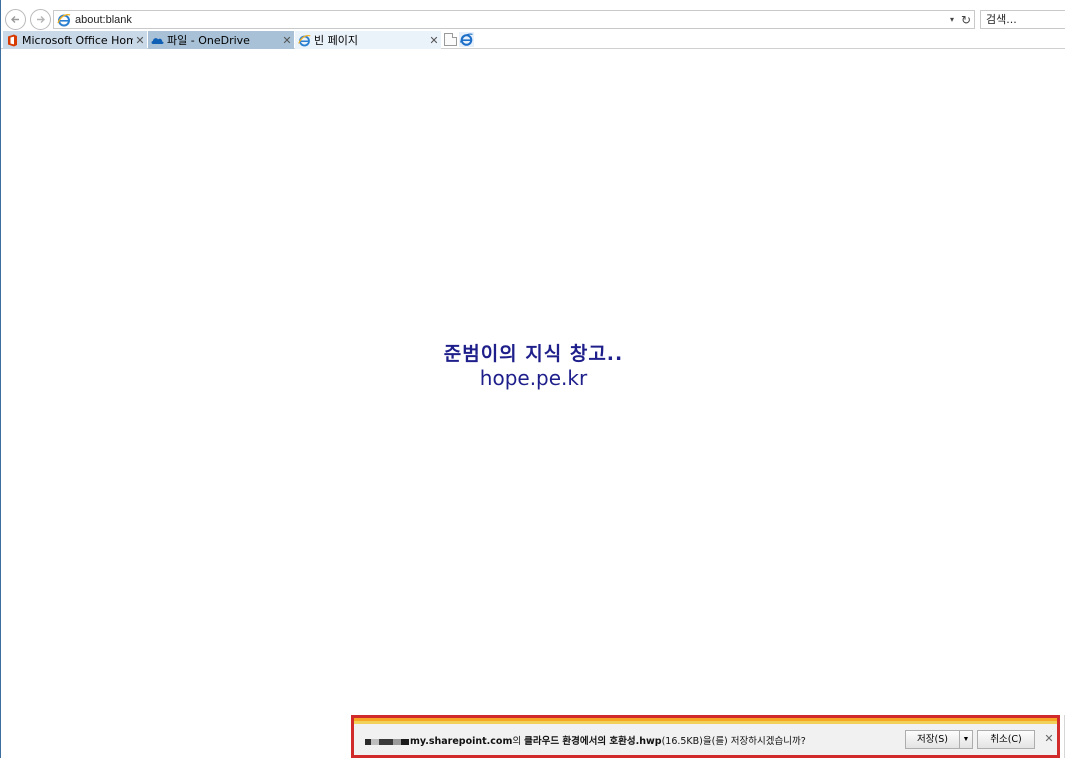  Describe the element at coordinates (514, 19) in the screenshot. I see `address-bar: about:blank ▾ ↻` at that location.